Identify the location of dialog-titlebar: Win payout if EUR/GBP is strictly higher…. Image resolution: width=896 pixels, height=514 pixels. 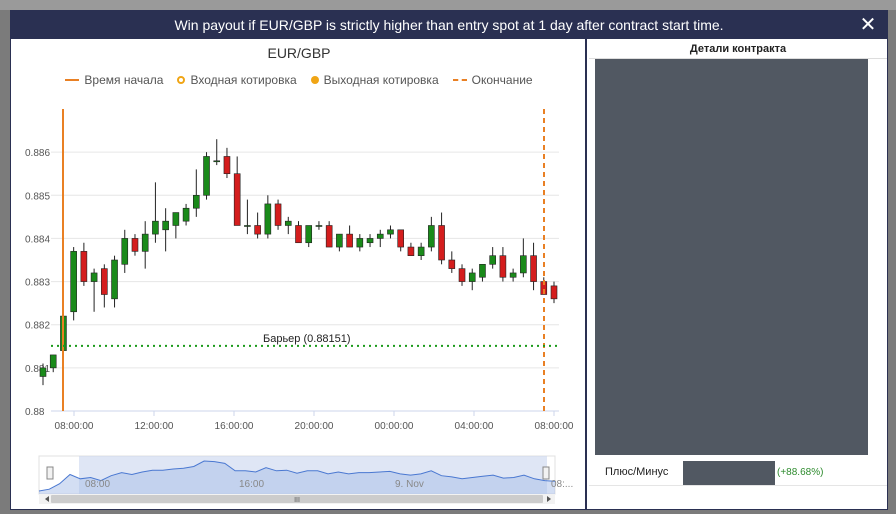
(449, 25).